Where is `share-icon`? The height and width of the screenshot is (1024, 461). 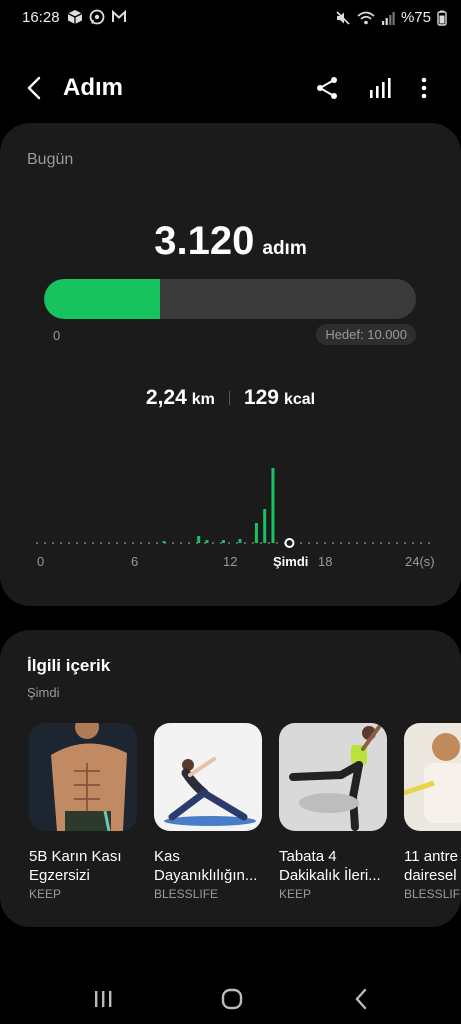 share-icon is located at coordinates (327, 88).